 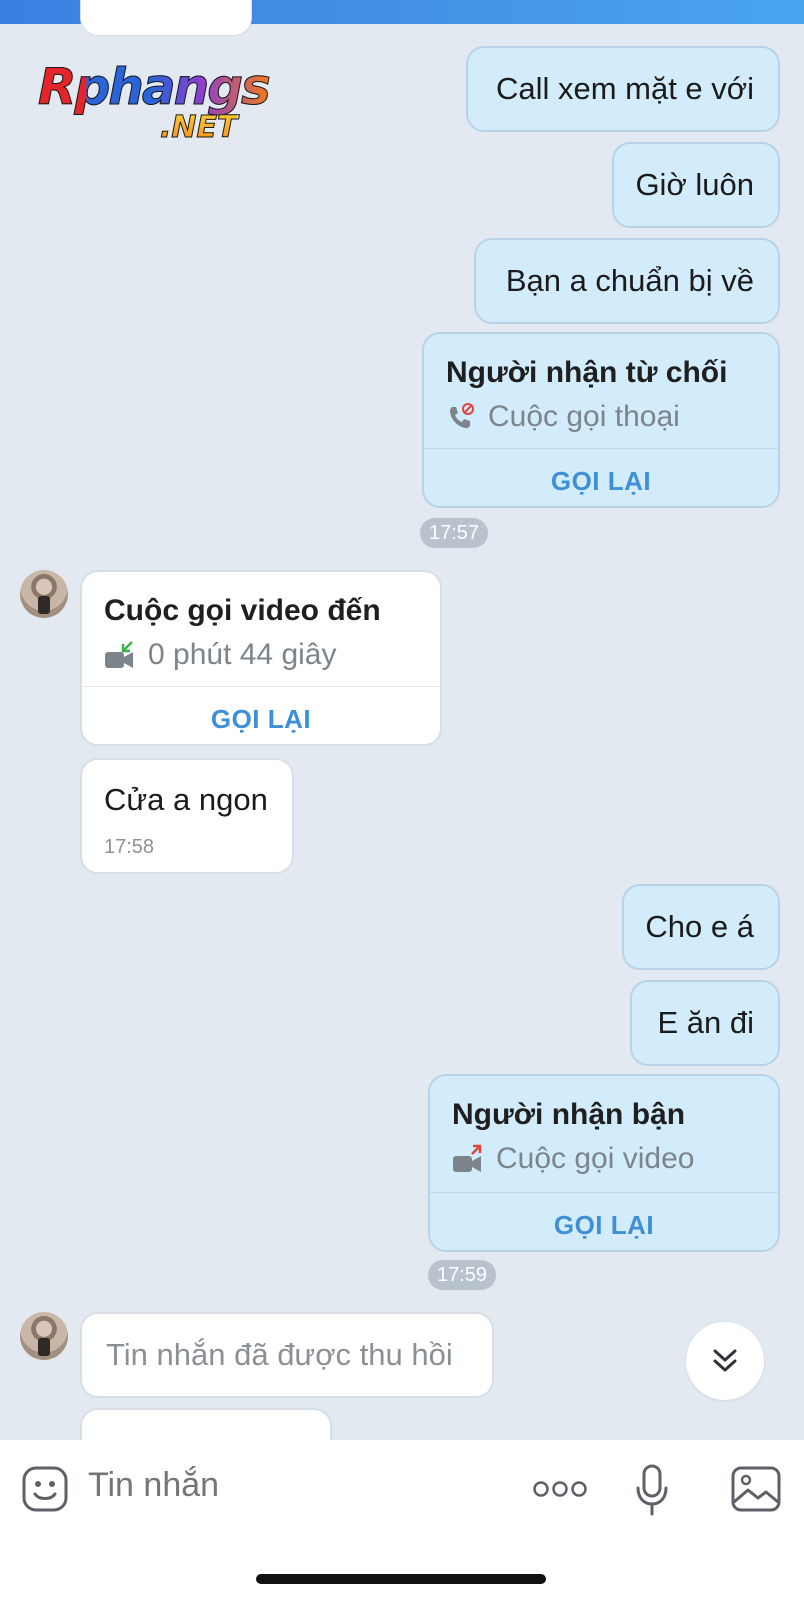 I want to click on image-icon, so click(x=756, y=1489).